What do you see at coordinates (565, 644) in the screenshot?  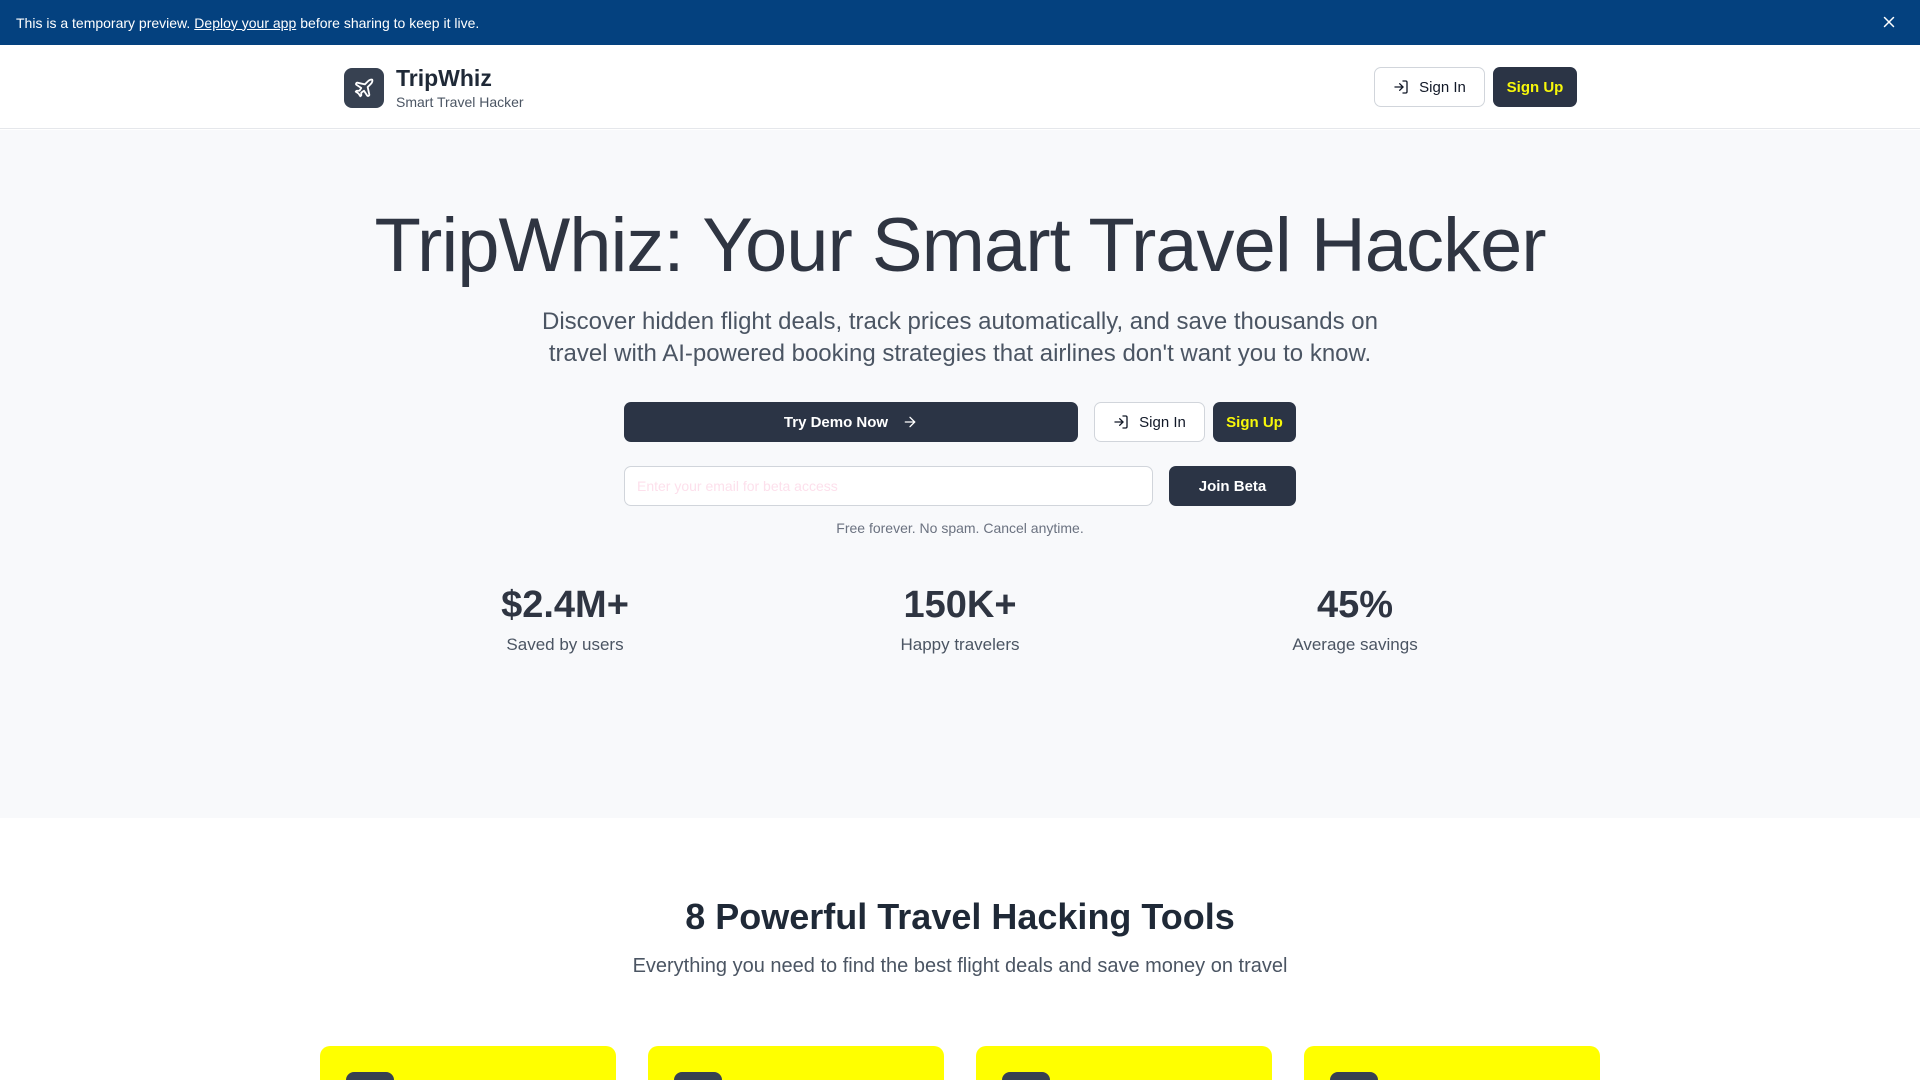 I see `stat-label: Saved by users` at bounding box center [565, 644].